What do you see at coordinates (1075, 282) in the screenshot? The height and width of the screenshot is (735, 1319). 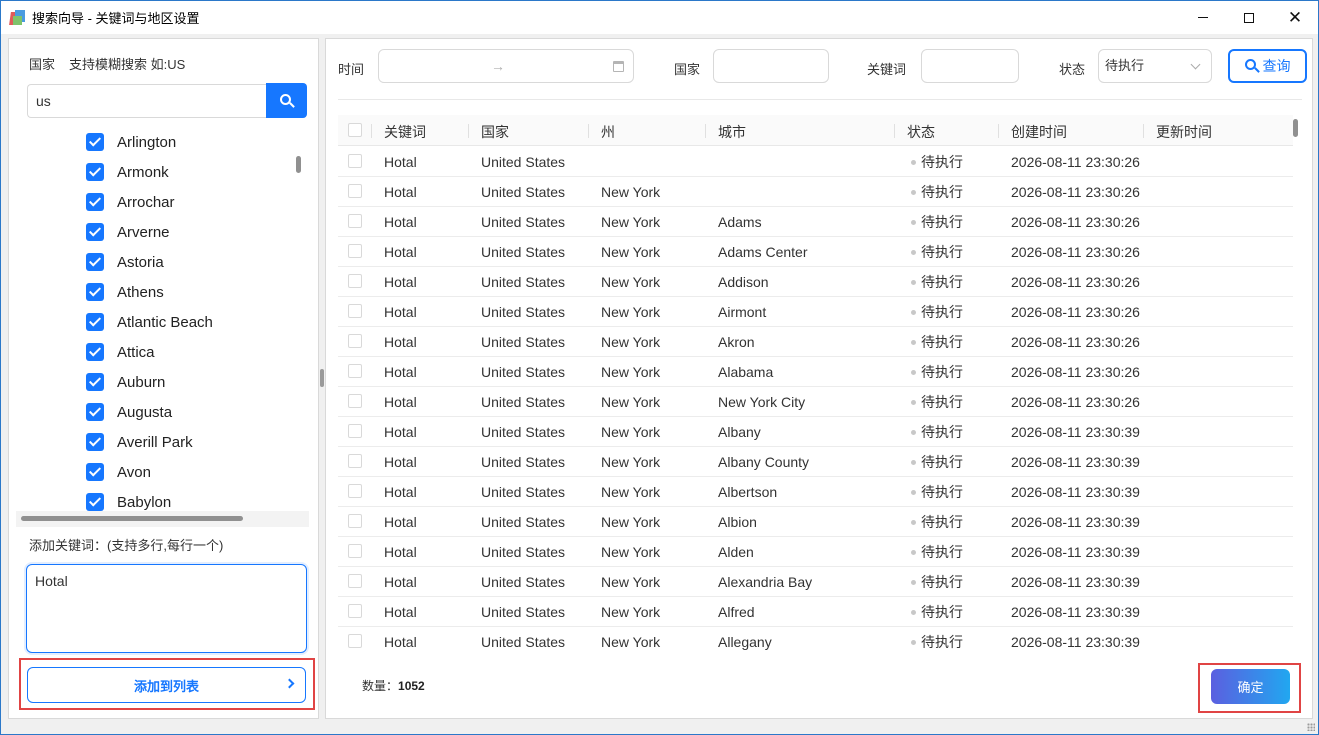 I see `cell-created-time: 2026-08-11 23:30:26` at bounding box center [1075, 282].